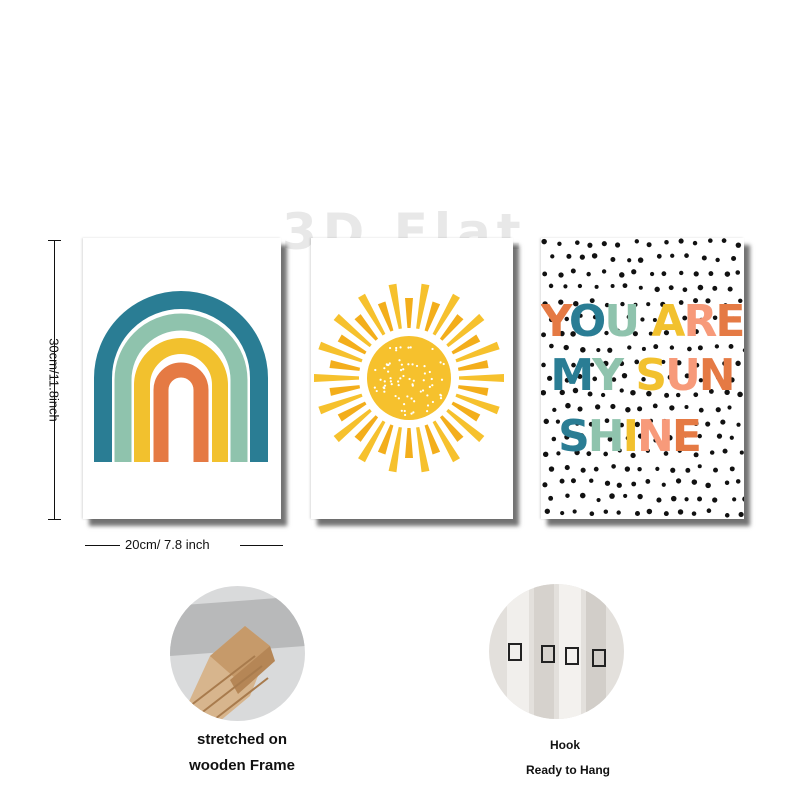  I want to click on width-dimension-line-left, so click(102, 545).